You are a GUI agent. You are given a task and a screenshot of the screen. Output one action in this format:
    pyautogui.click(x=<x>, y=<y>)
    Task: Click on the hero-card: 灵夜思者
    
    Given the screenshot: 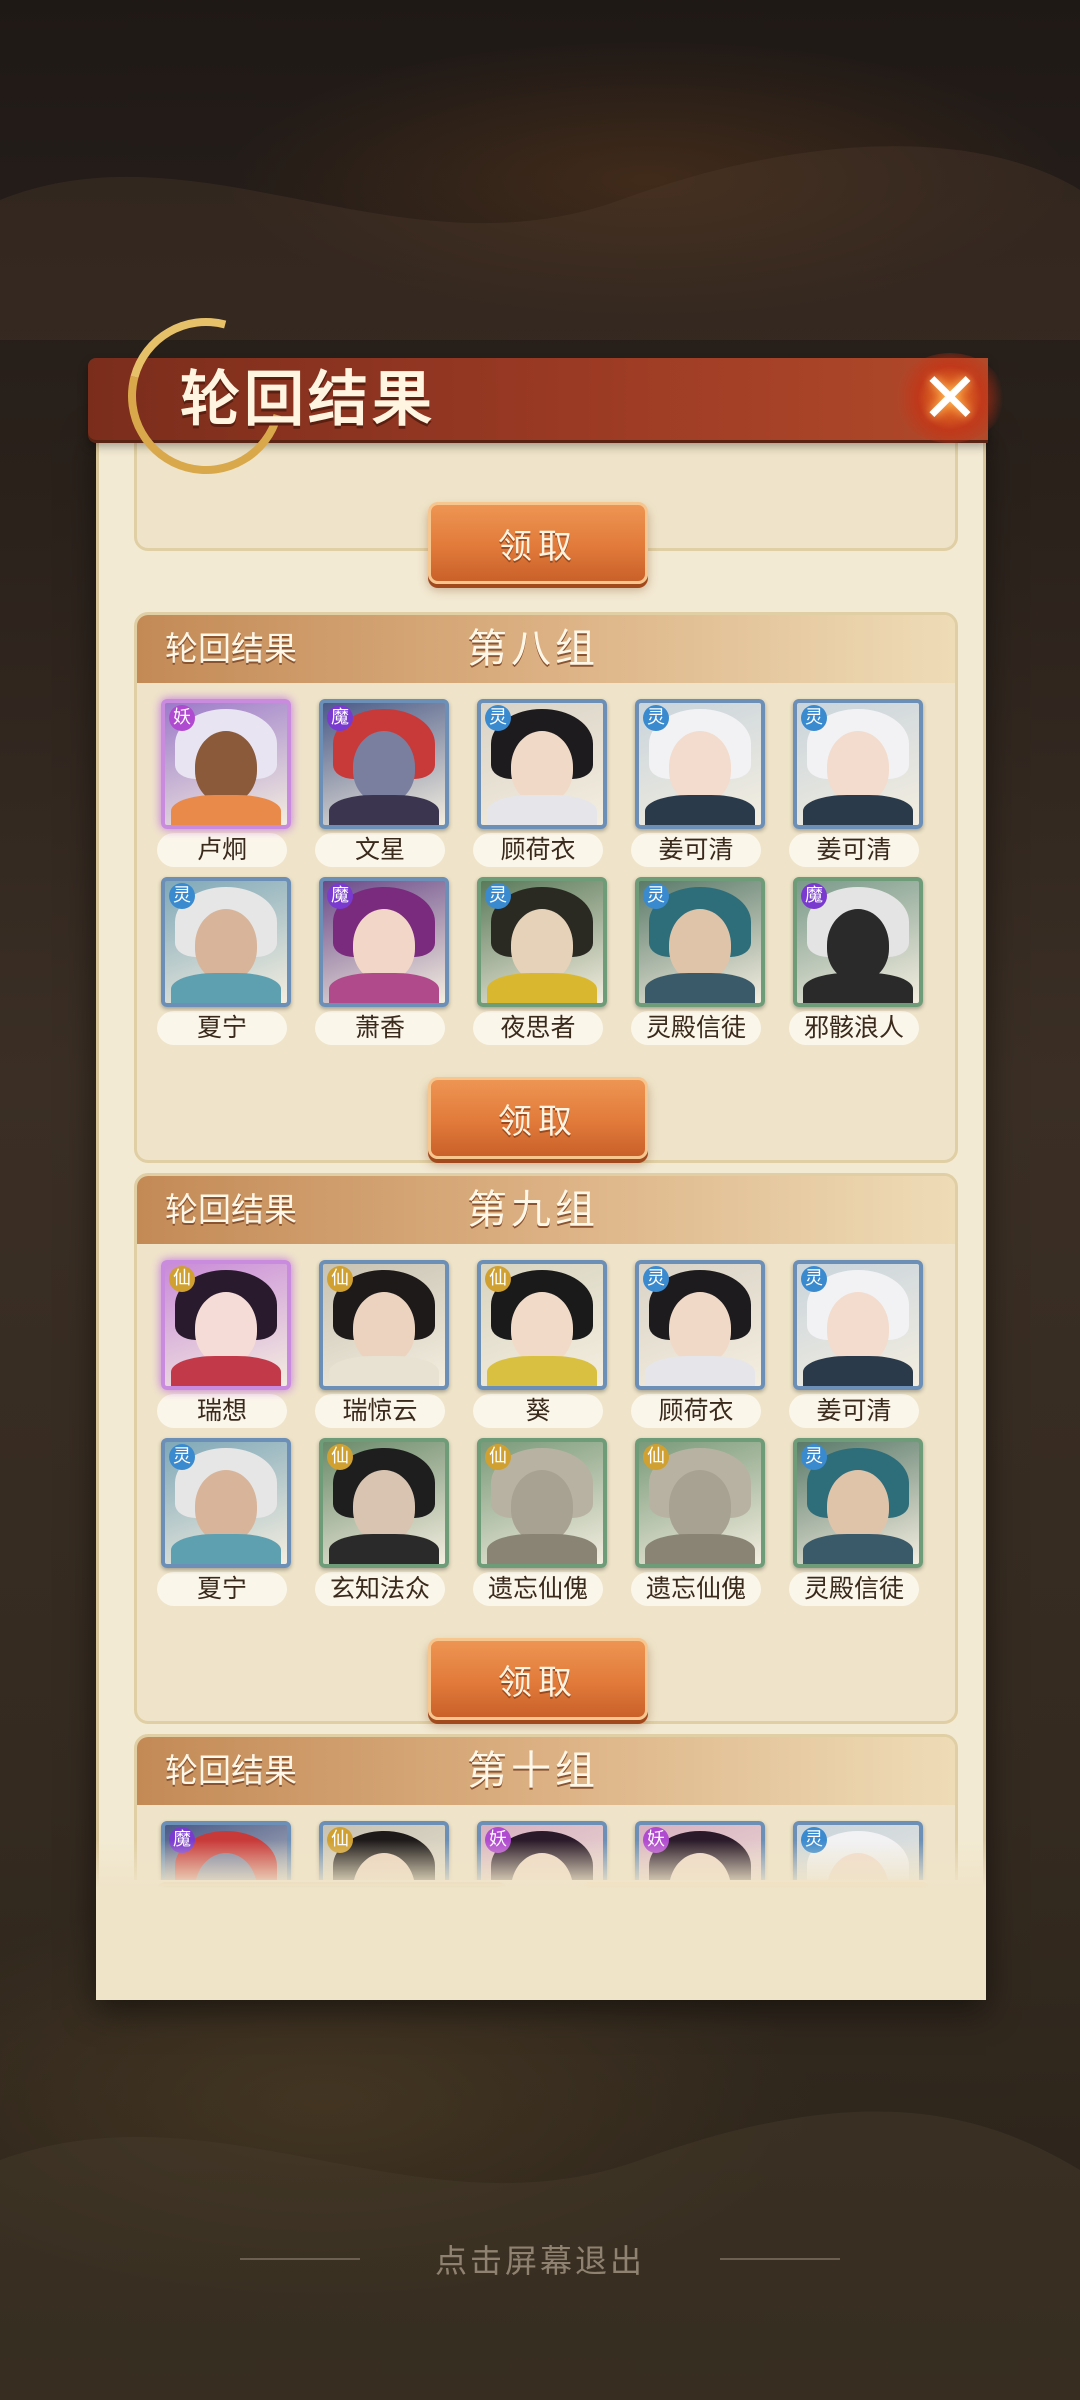 What is the action you would take?
    pyautogui.click(x=540, y=961)
    